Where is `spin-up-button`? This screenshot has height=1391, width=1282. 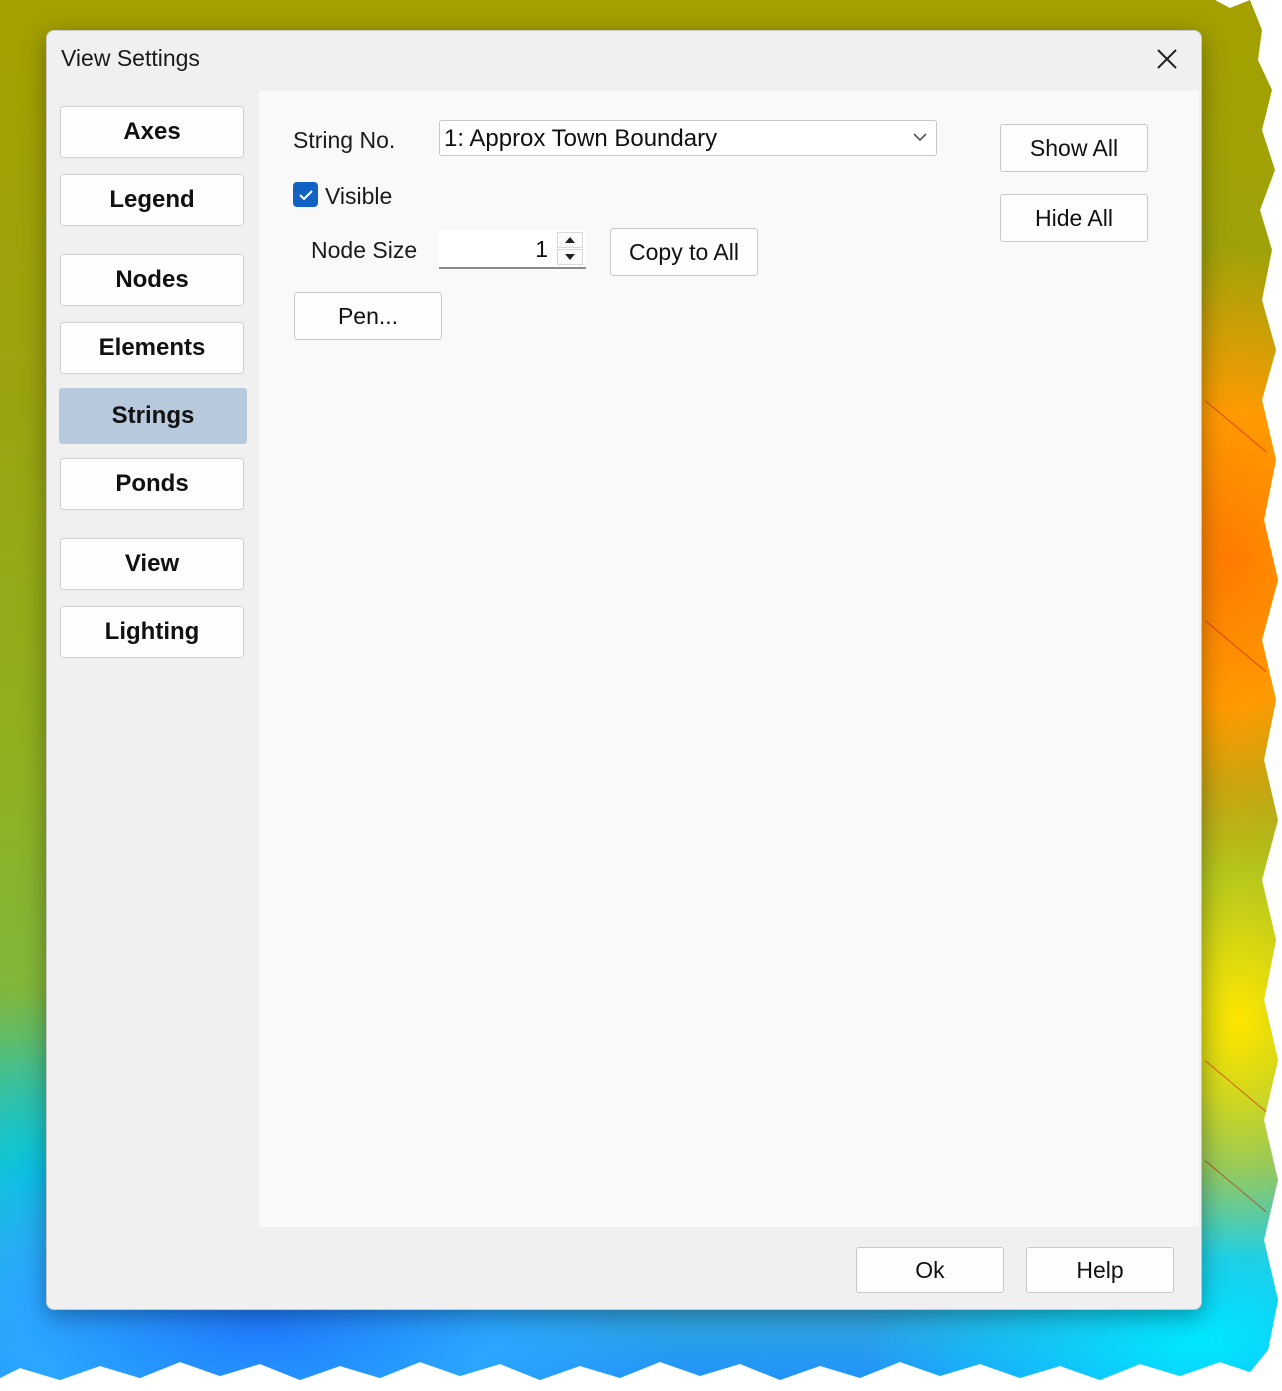
spin-up-button is located at coordinates (570, 240).